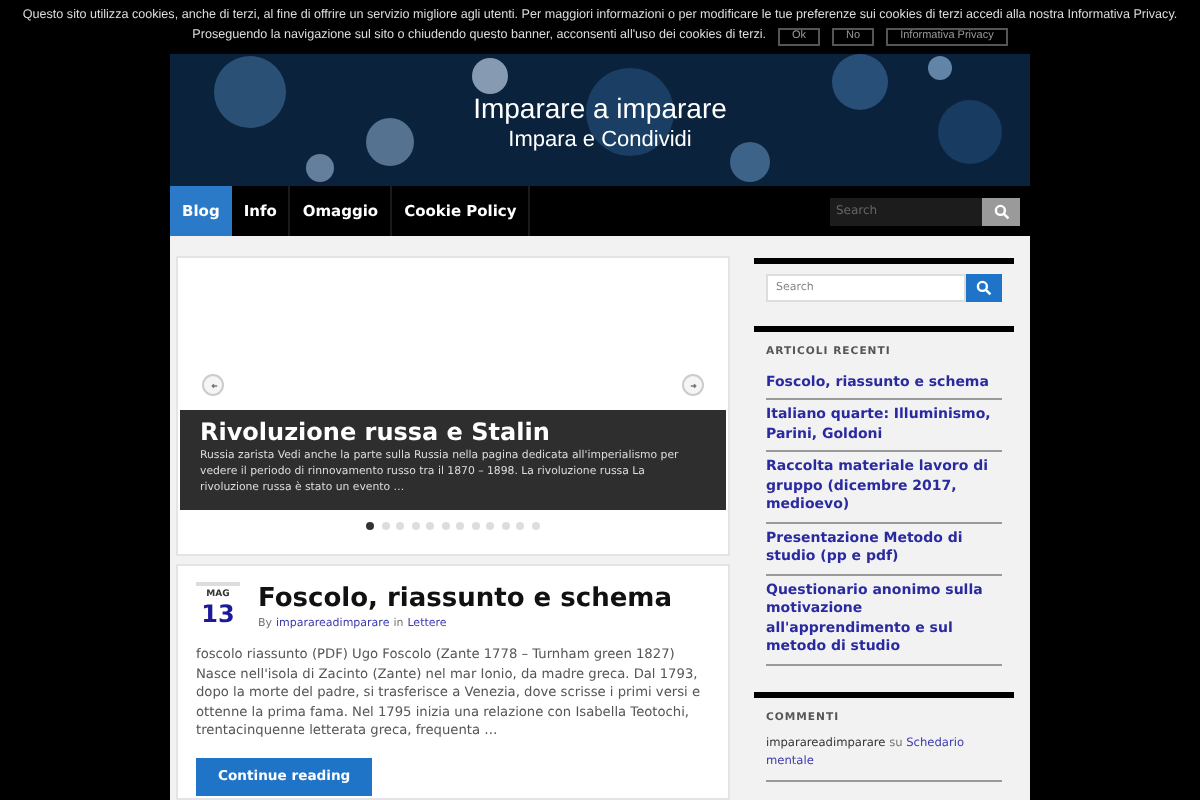  Describe the element at coordinates (218, 615) in the screenshot. I see `date-day: 13` at that location.